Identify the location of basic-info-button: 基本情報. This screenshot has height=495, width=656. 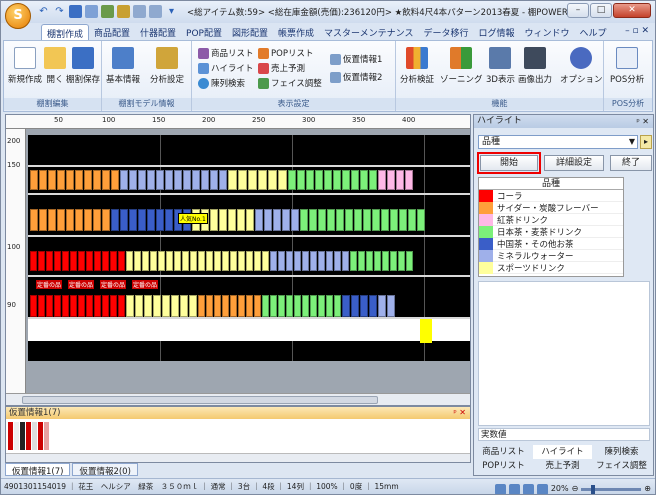
(123, 65).